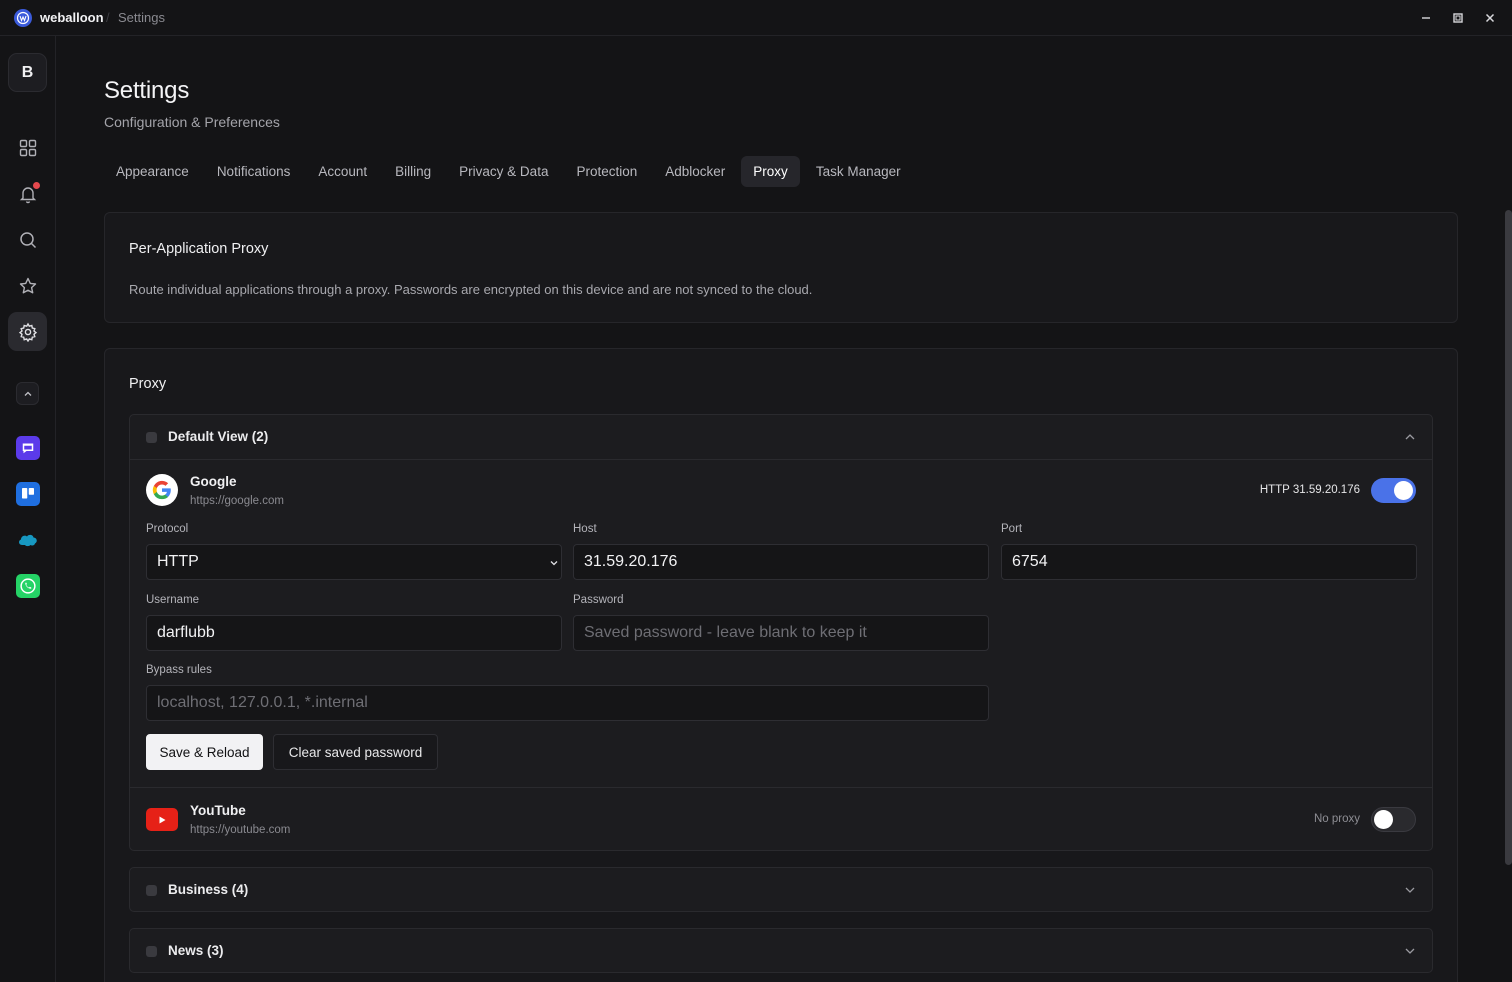  What do you see at coordinates (1490, 18) in the screenshot?
I see `close-icon` at bounding box center [1490, 18].